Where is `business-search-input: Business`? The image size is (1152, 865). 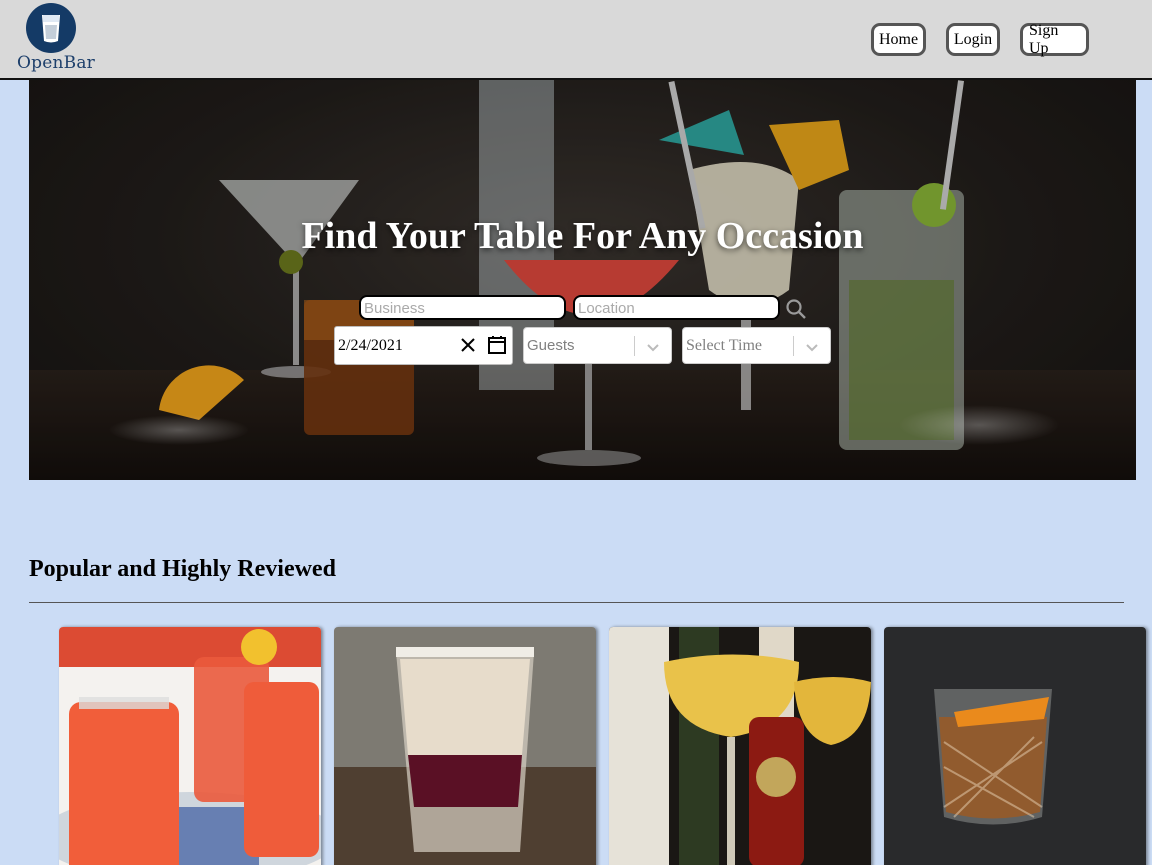
business-search-input: Business is located at coordinates (462, 307).